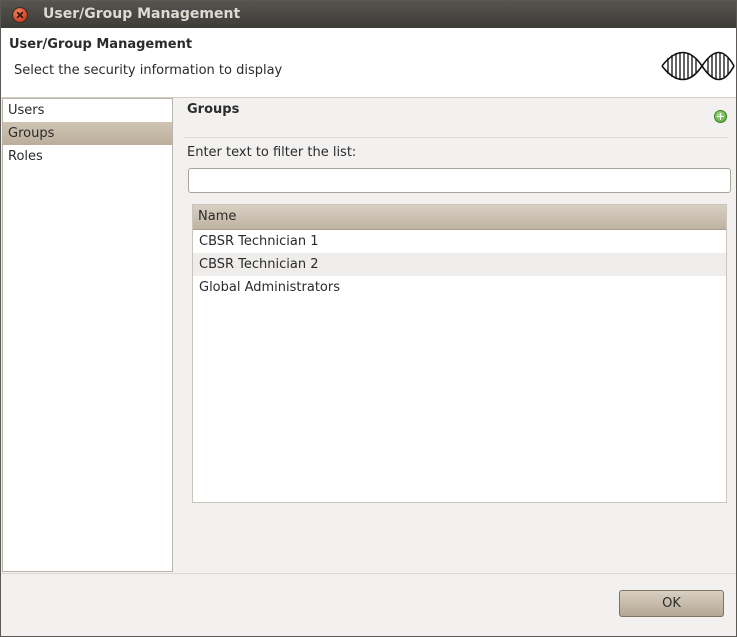 The width and height of the screenshot is (737, 637). What do you see at coordinates (20, 15) in the screenshot?
I see `close-icon` at bounding box center [20, 15].